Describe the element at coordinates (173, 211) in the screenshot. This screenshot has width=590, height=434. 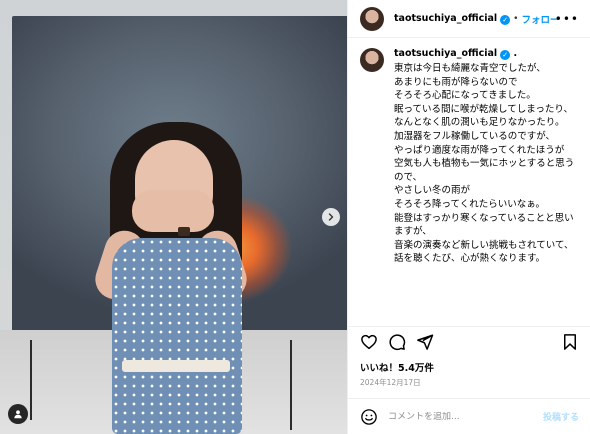
I see `hands-on-cheeks` at that location.